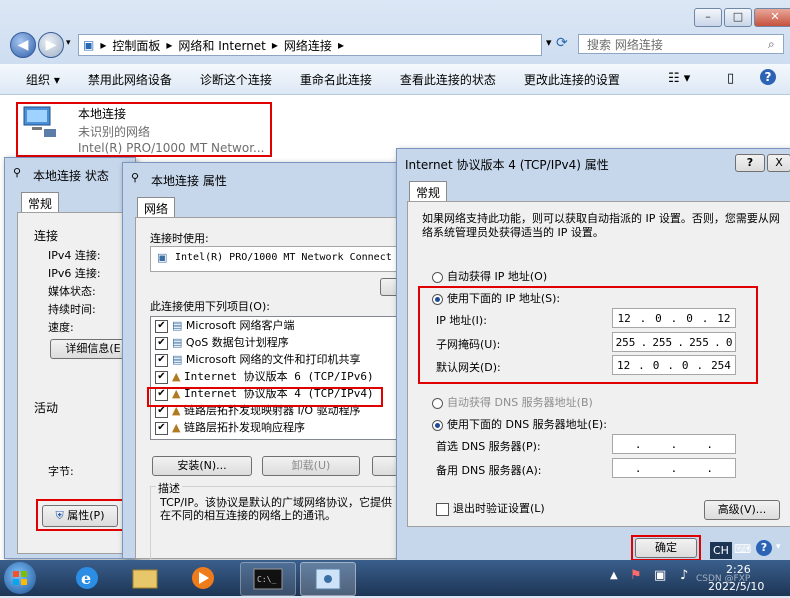 The width and height of the screenshot is (790, 598). What do you see at coordinates (385, 466) in the screenshot?
I see `properties-item-button` at bounding box center [385, 466].